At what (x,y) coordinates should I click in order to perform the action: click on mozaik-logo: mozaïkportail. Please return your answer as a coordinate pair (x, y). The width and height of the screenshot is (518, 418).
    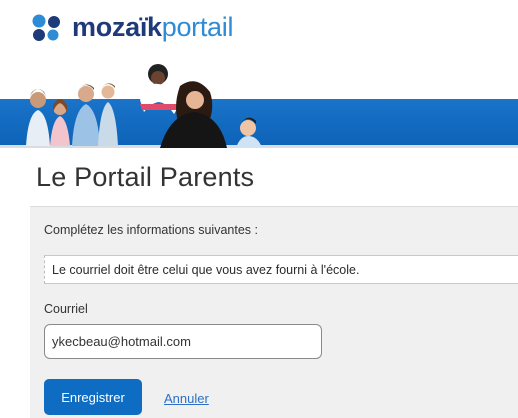
    Looking at the image, I should click on (131, 27).